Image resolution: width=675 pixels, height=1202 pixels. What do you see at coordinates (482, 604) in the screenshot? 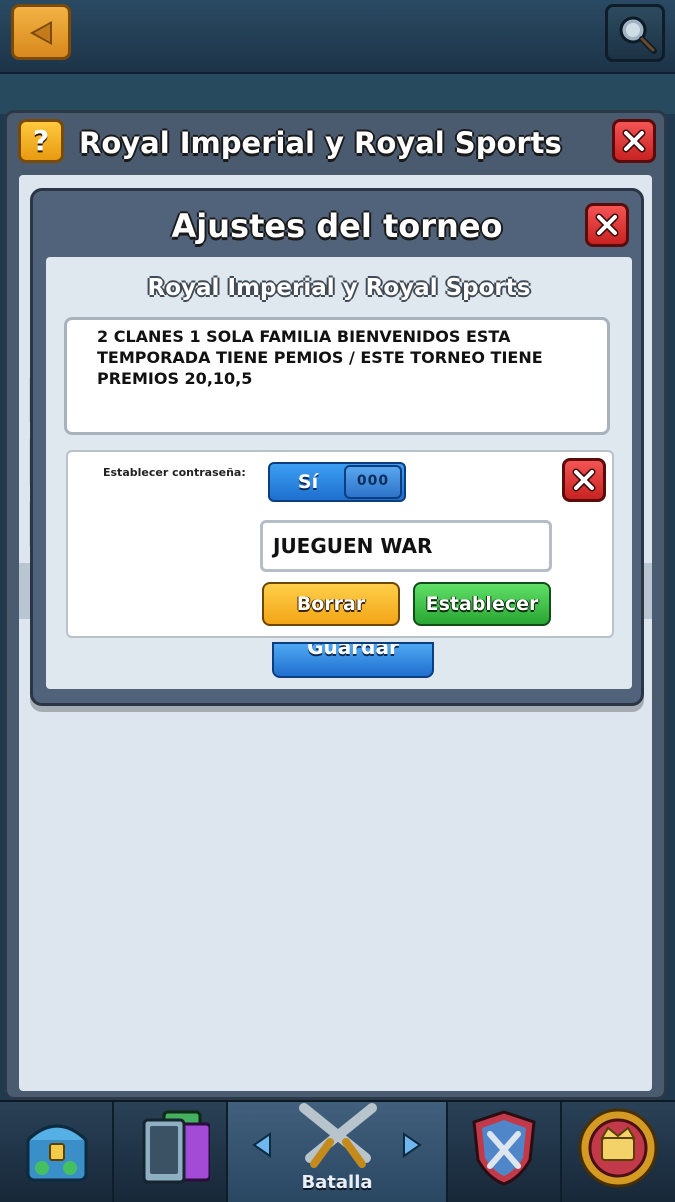
I see `set-password-button: Establecer` at bounding box center [482, 604].